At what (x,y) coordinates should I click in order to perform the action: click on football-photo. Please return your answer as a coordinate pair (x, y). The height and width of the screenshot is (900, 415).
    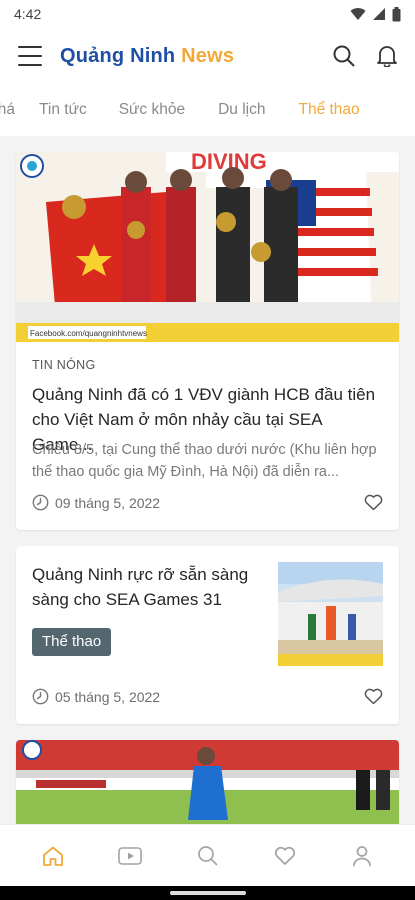
    Looking at the image, I should click on (207, 782).